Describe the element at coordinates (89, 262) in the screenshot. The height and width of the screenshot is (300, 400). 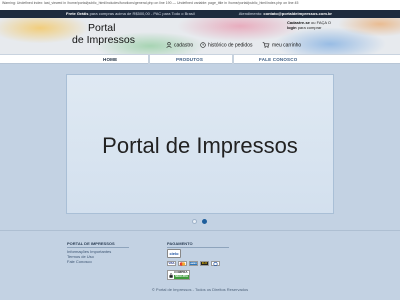
I see `footer-link-contact: Fale Conosco` at that location.